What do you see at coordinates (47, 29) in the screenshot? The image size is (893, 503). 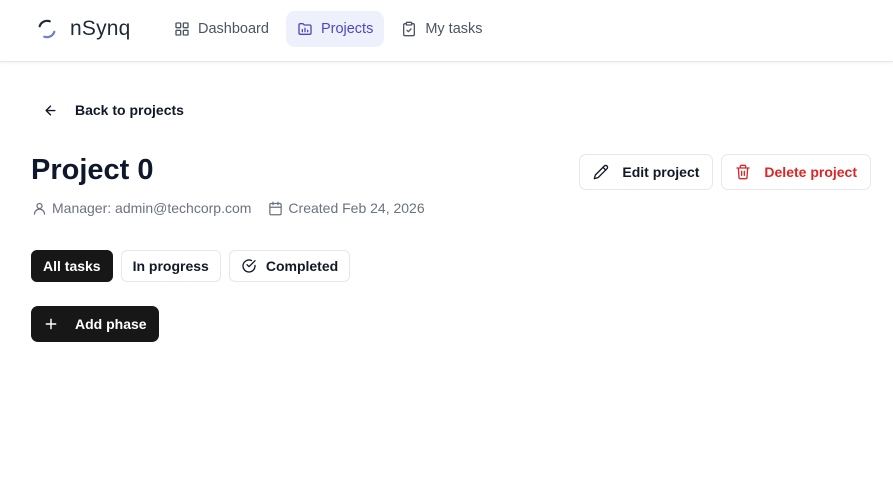 I see `logo-icon` at bounding box center [47, 29].